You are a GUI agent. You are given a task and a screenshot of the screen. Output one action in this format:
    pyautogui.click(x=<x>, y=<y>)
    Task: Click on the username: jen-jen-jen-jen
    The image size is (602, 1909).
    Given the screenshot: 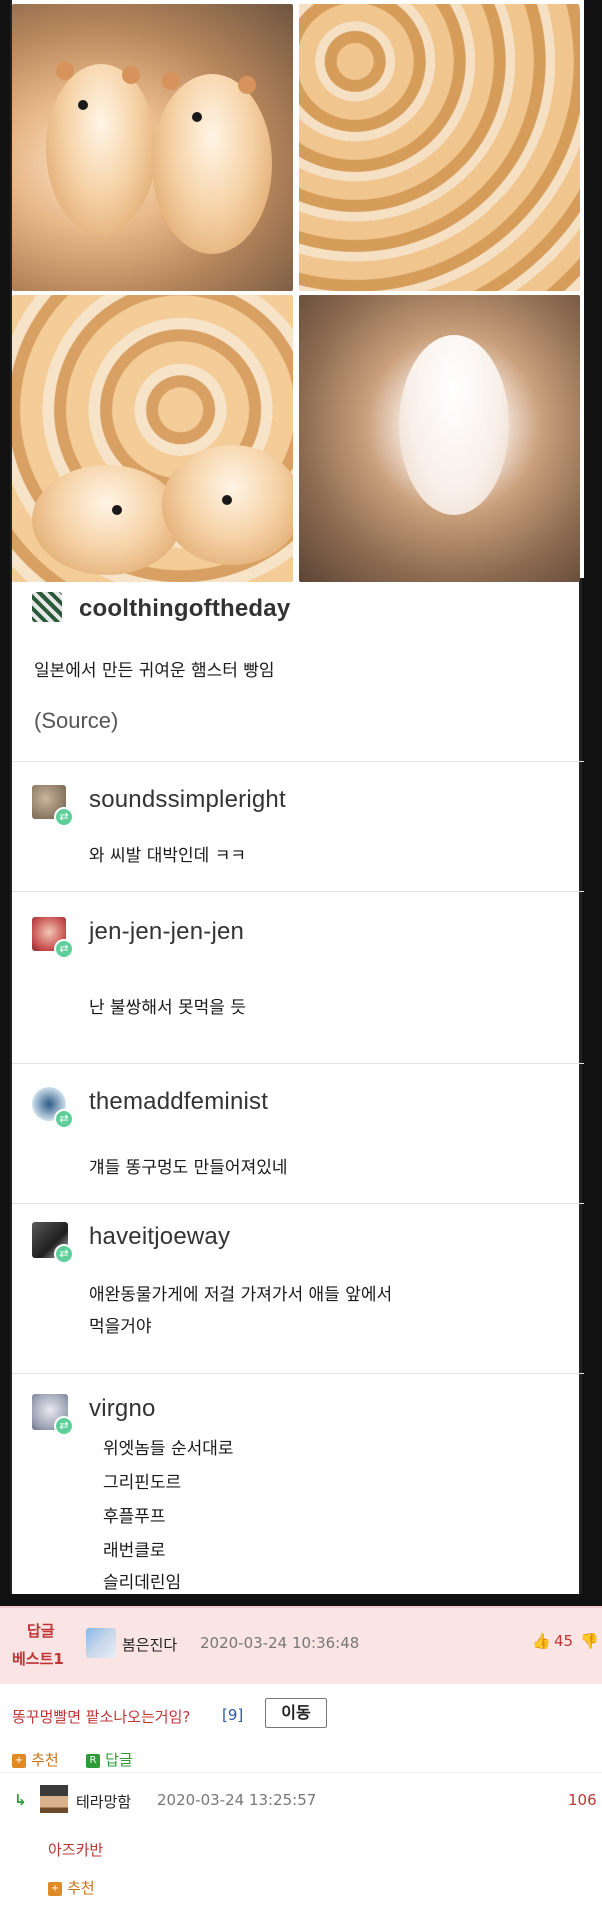 What is the action you would take?
    pyautogui.click(x=166, y=932)
    